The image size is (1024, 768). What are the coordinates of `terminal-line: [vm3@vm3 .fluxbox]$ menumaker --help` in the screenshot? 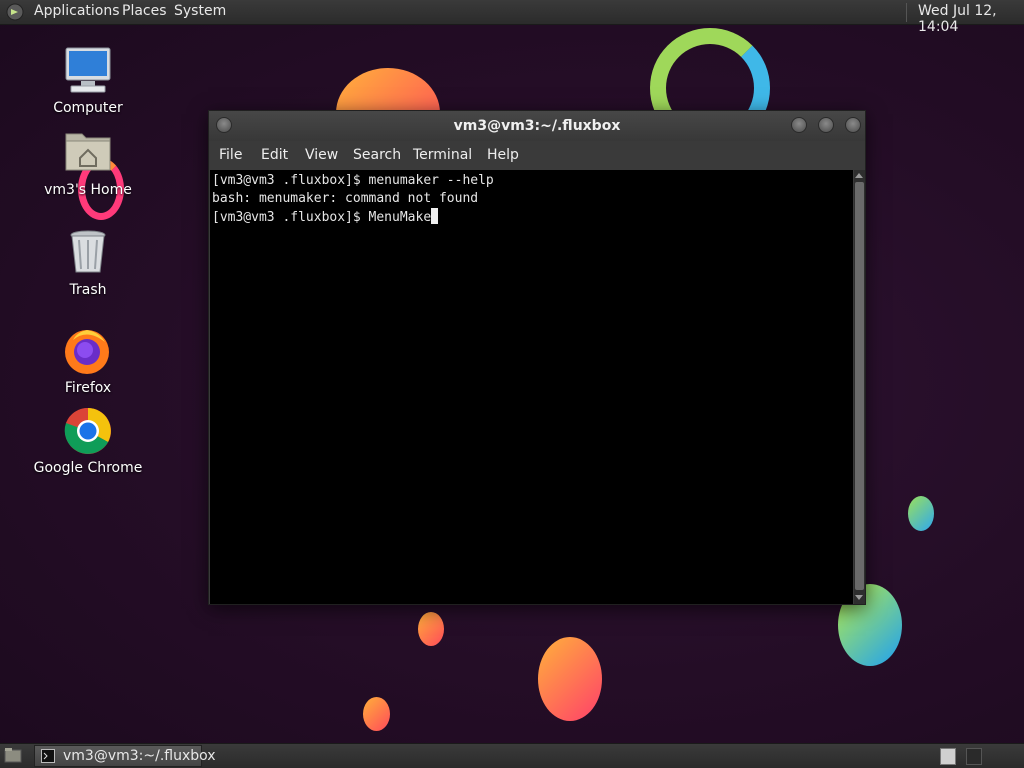 It's located at (353, 180).